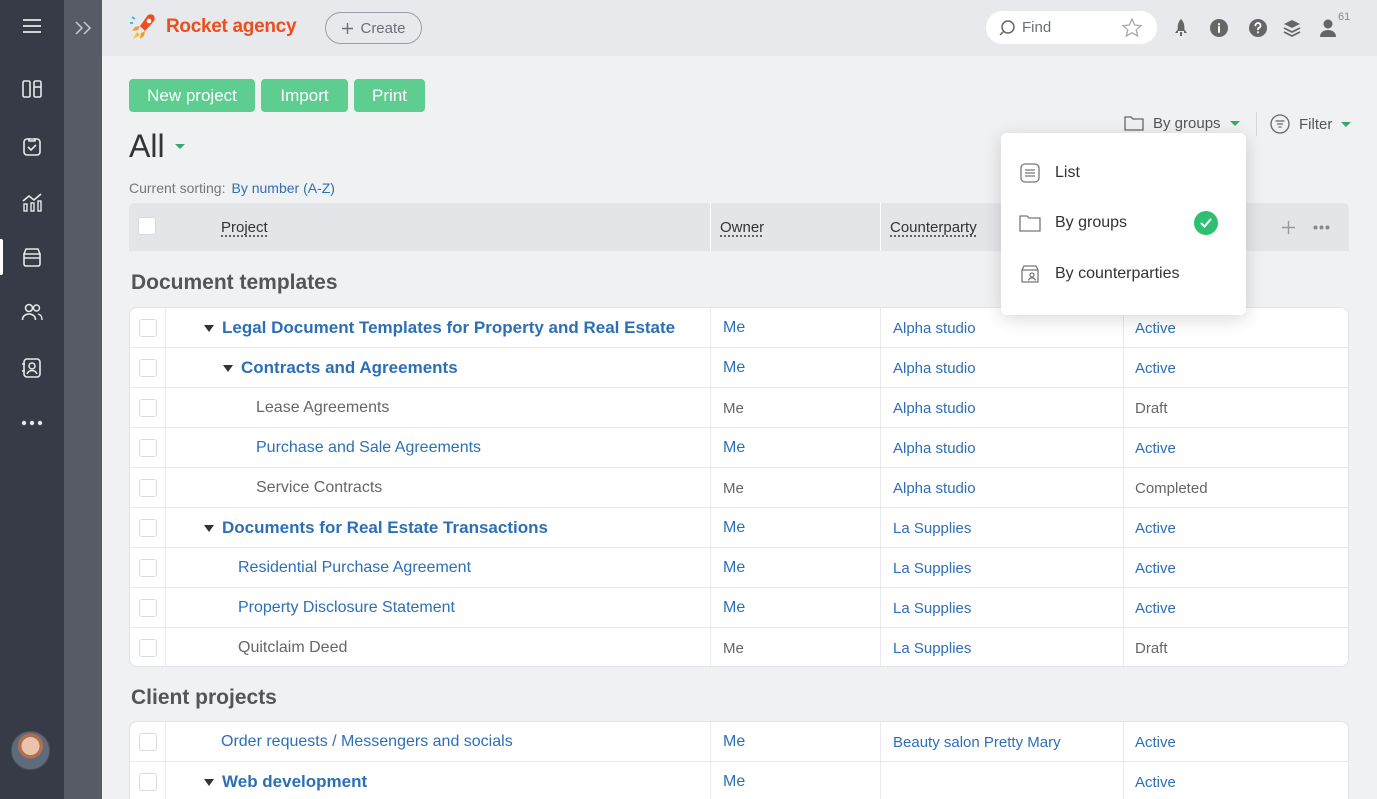  What do you see at coordinates (385, 528) in the screenshot?
I see `project-name: Documents for Real Estate Transactions` at bounding box center [385, 528].